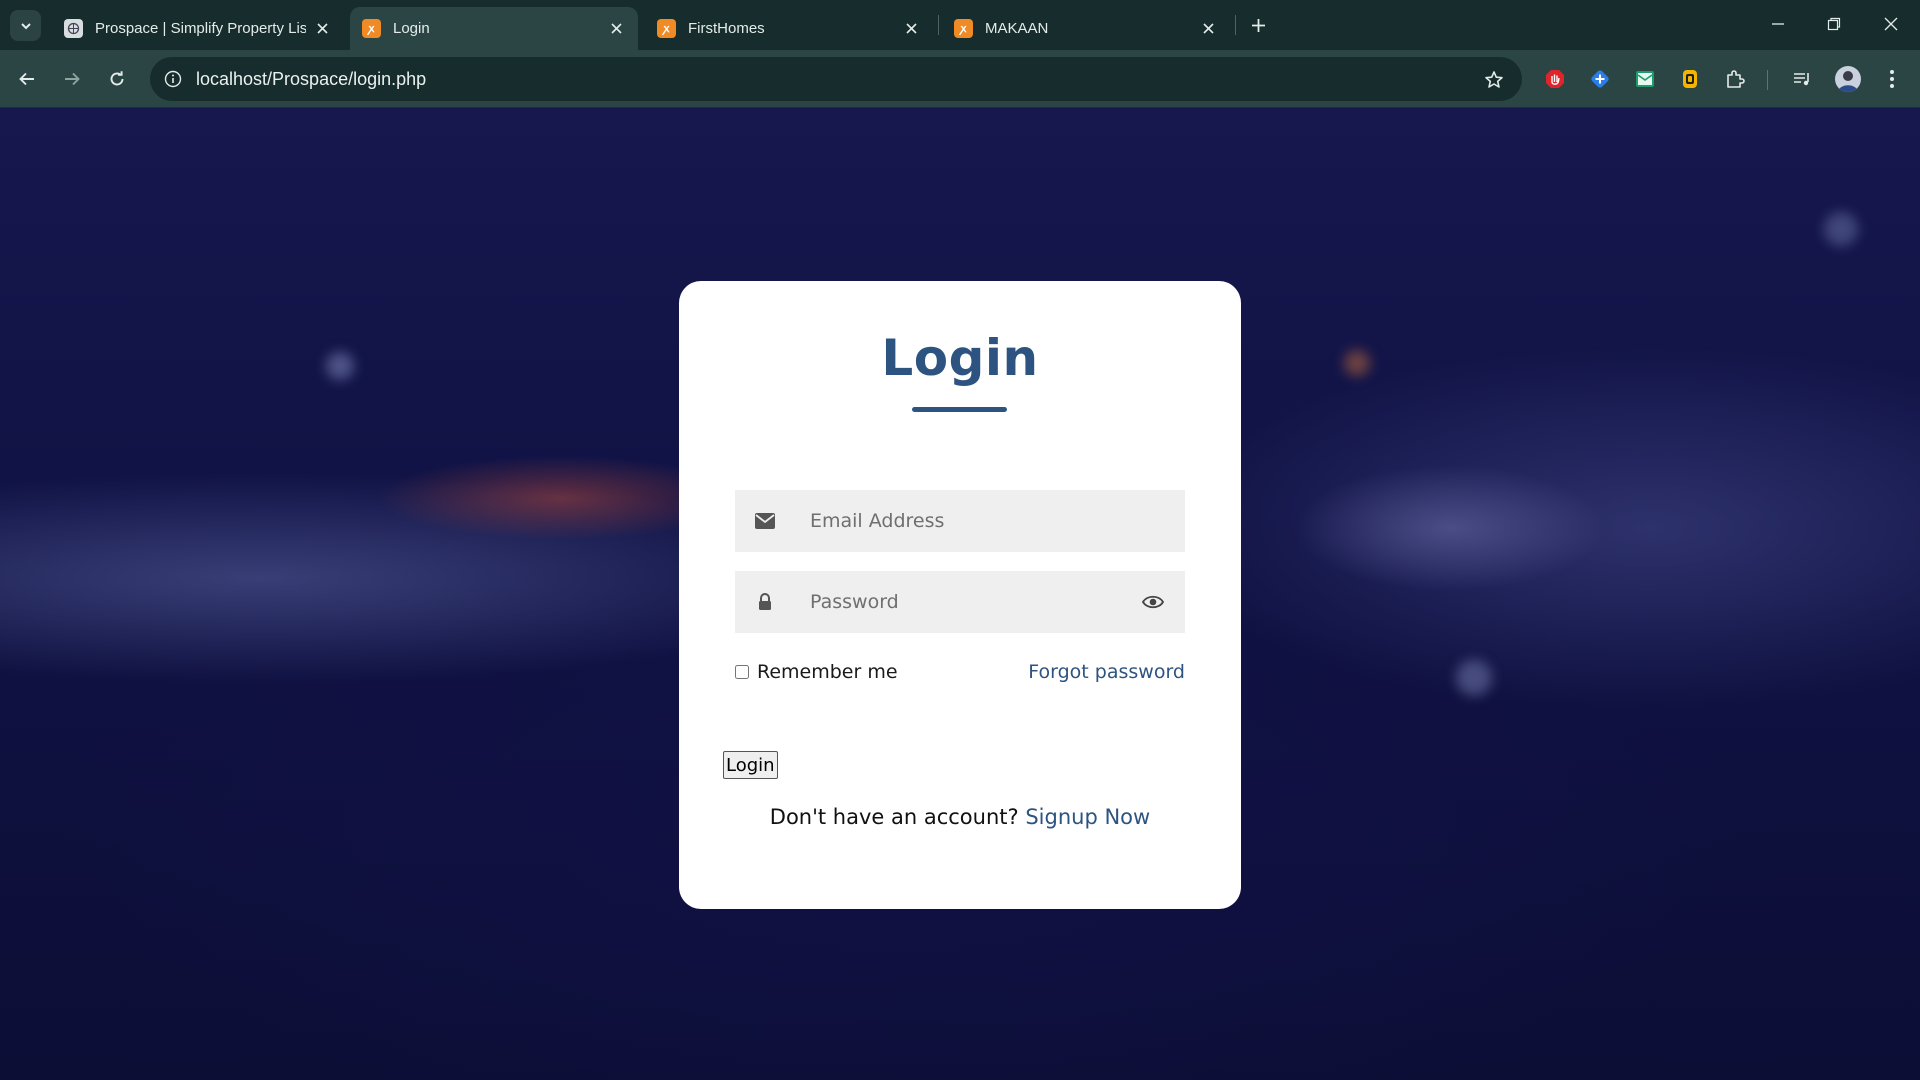 The height and width of the screenshot is (1080, 1920). Describe the element at coordinates (1645, 79) in the screenshot. I see `mail-icon` at that location.